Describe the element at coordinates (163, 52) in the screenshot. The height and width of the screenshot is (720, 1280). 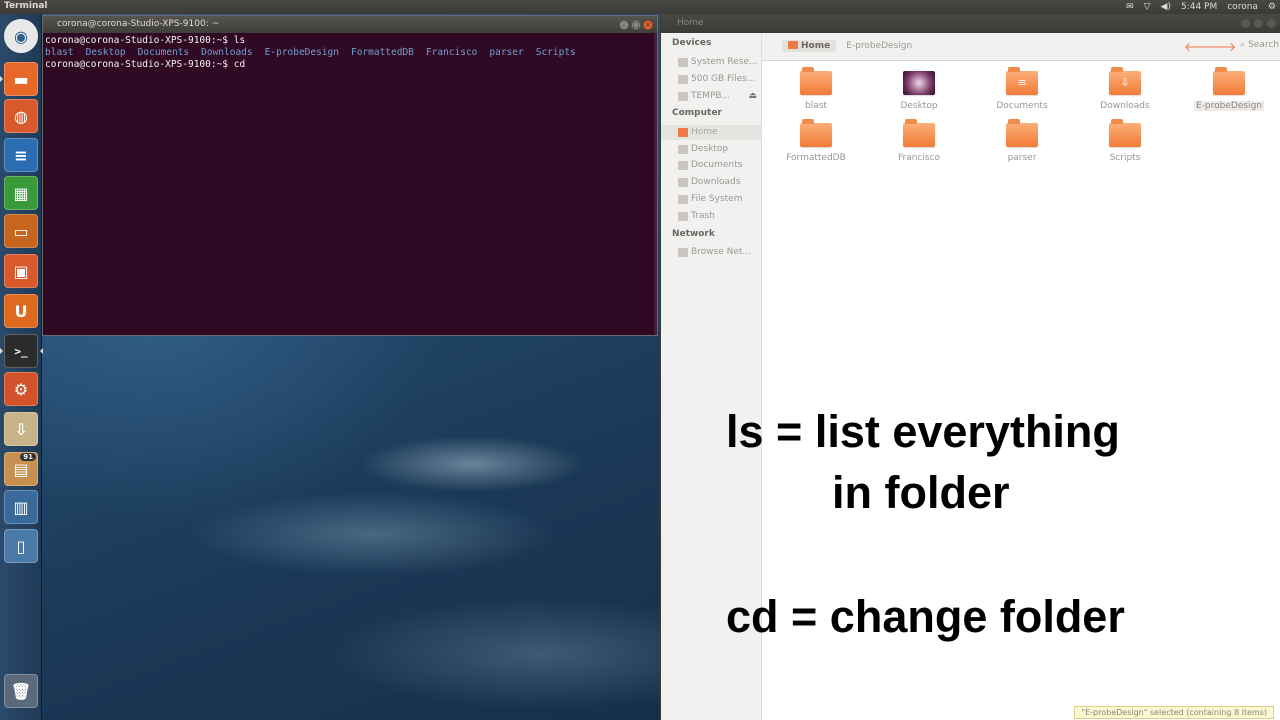
I see `ls-entry: Documents` at that location.